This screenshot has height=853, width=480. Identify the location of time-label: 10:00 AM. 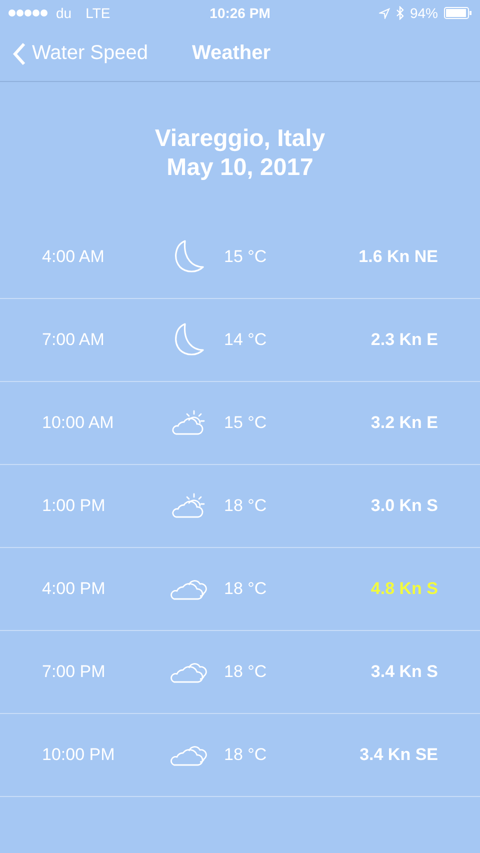
(78, 423).